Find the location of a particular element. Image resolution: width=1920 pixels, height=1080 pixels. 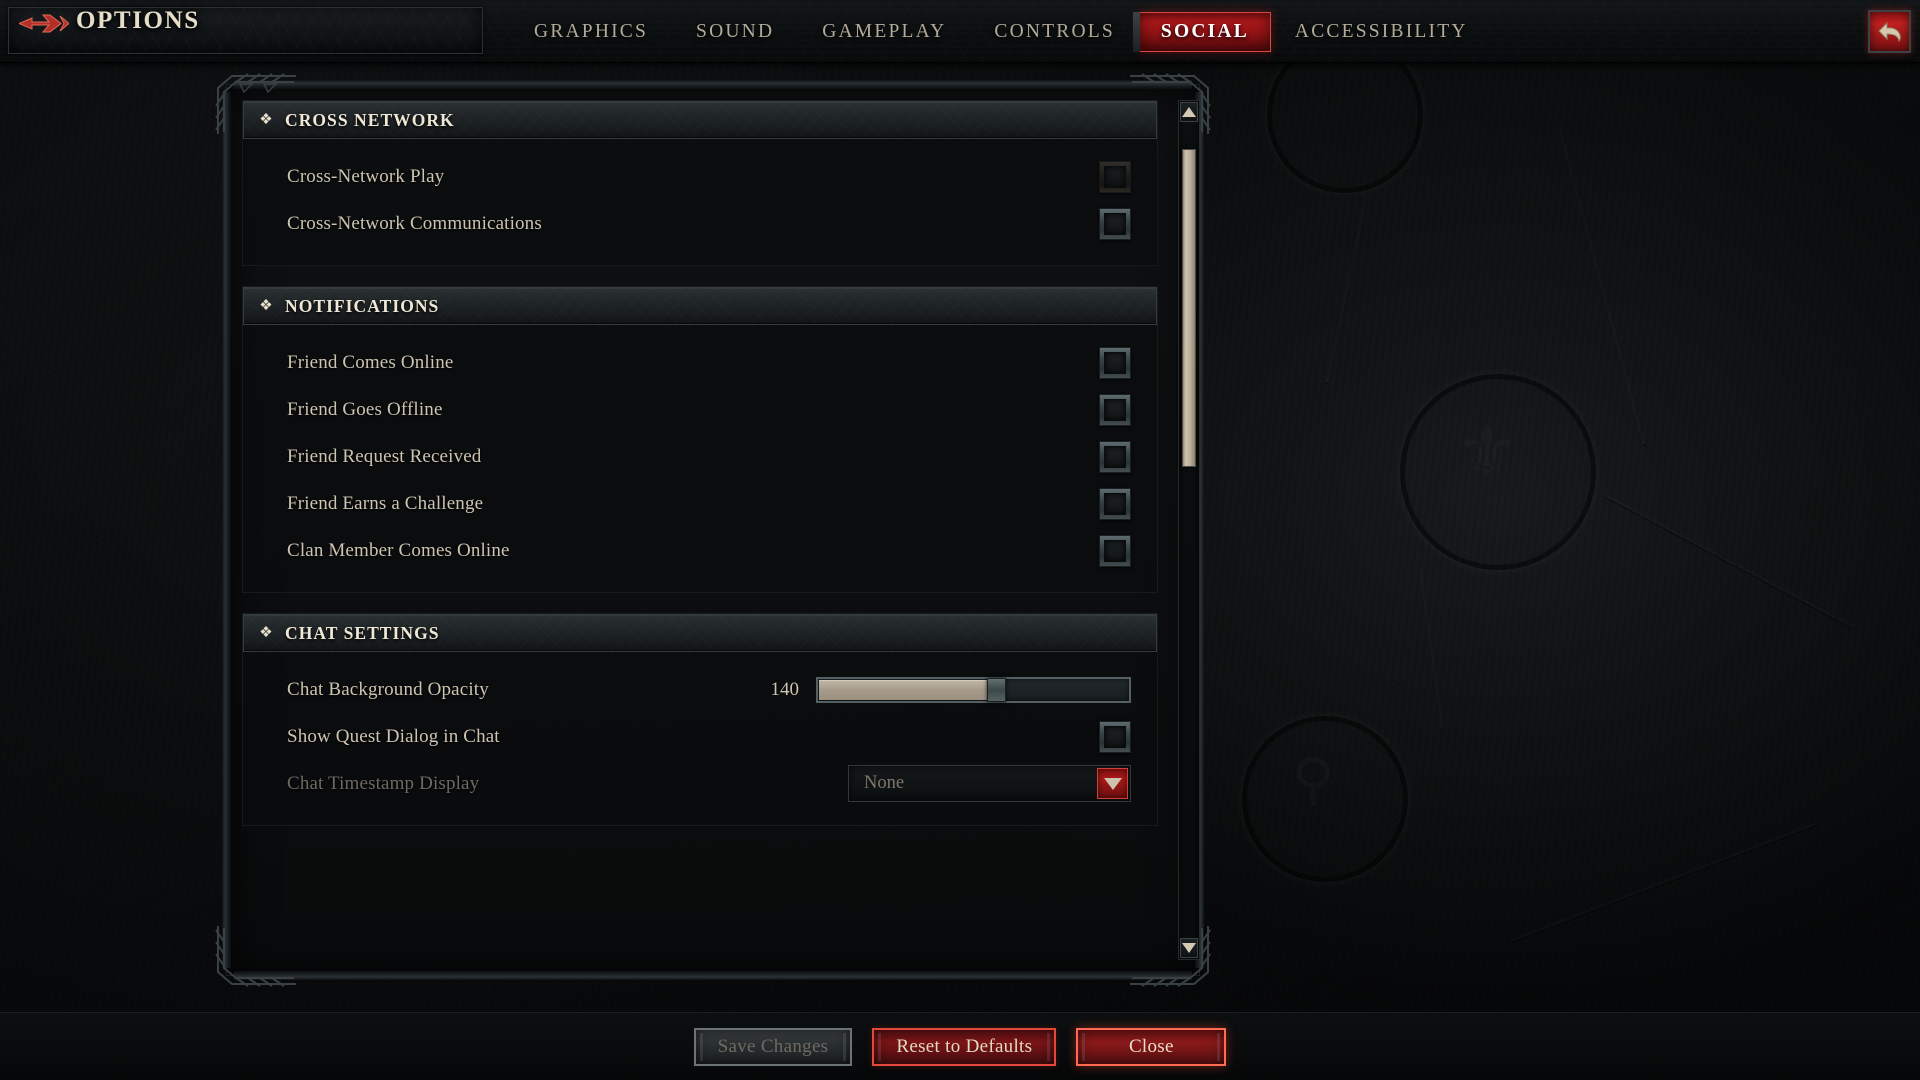

triangle-down-icon is located at coordinates (1189, 948).